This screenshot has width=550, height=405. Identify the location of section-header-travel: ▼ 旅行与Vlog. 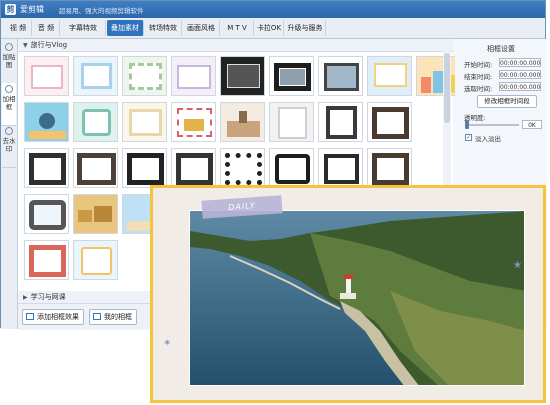
(235, 45).